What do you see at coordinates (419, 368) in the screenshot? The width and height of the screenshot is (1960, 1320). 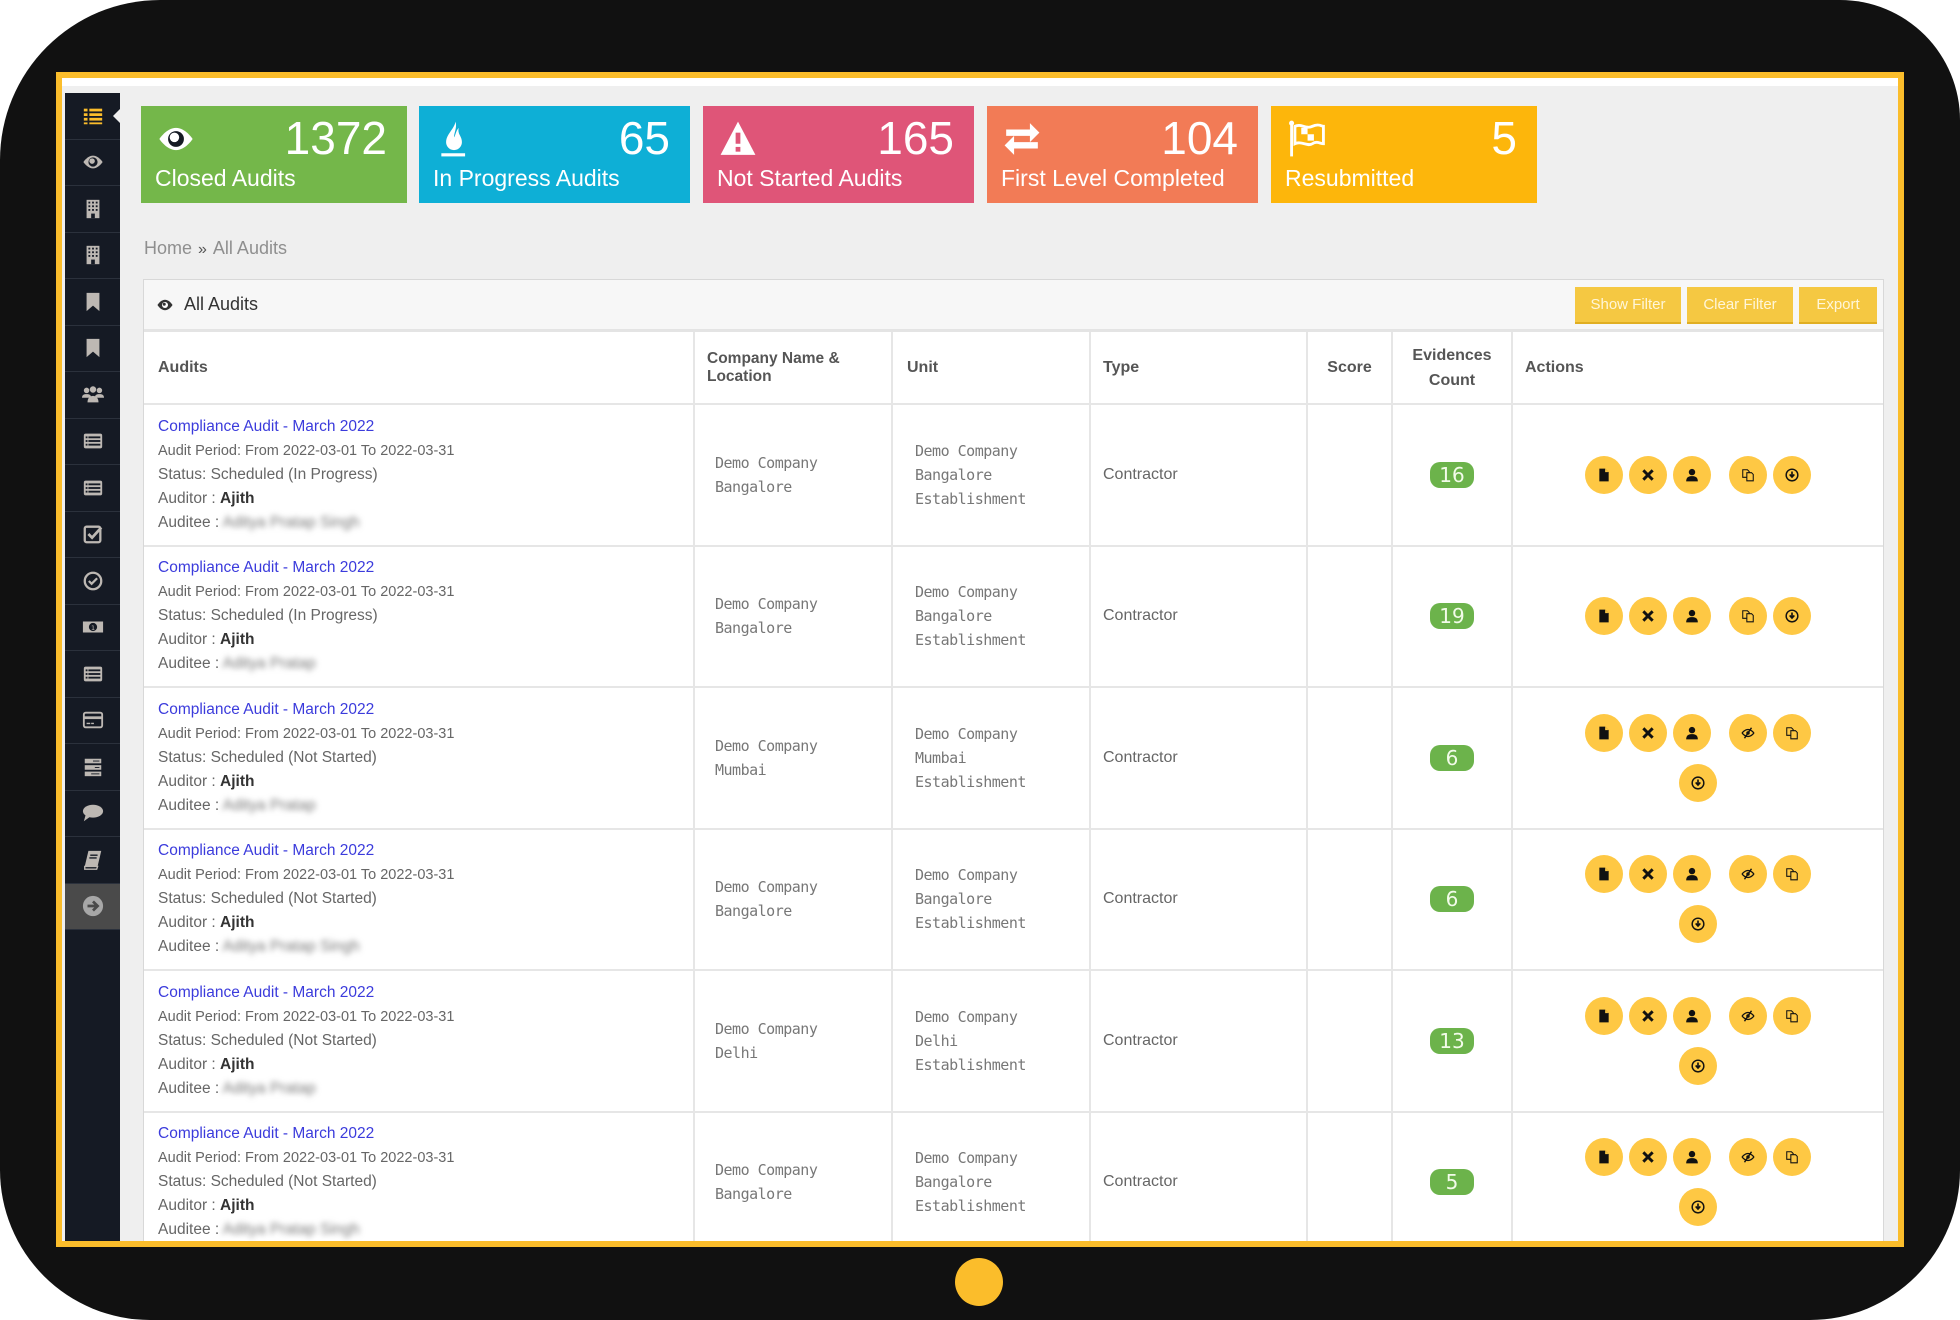 I see `column-header-audits: Audits` at bounding box center [419, 368].